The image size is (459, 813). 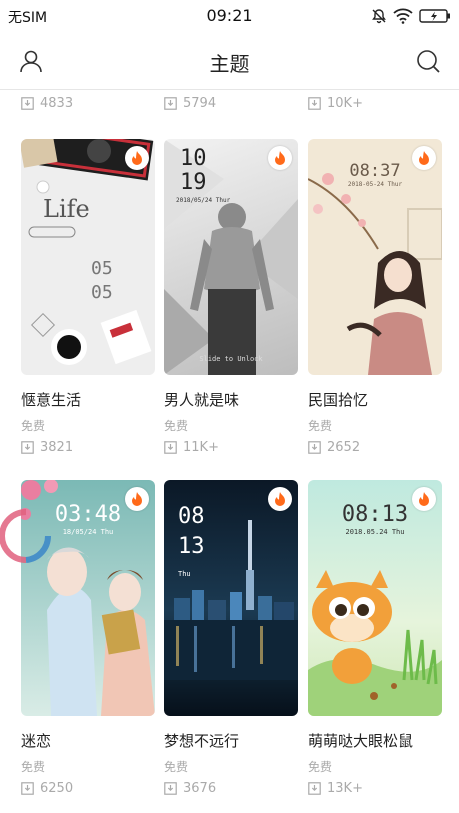 What do you see at coordinates (231, 257) in the screenshot?
I see `theme-preview: 10 19 2018/05/24 Thur Slide to Unlock` at bounding box center [231, 257].